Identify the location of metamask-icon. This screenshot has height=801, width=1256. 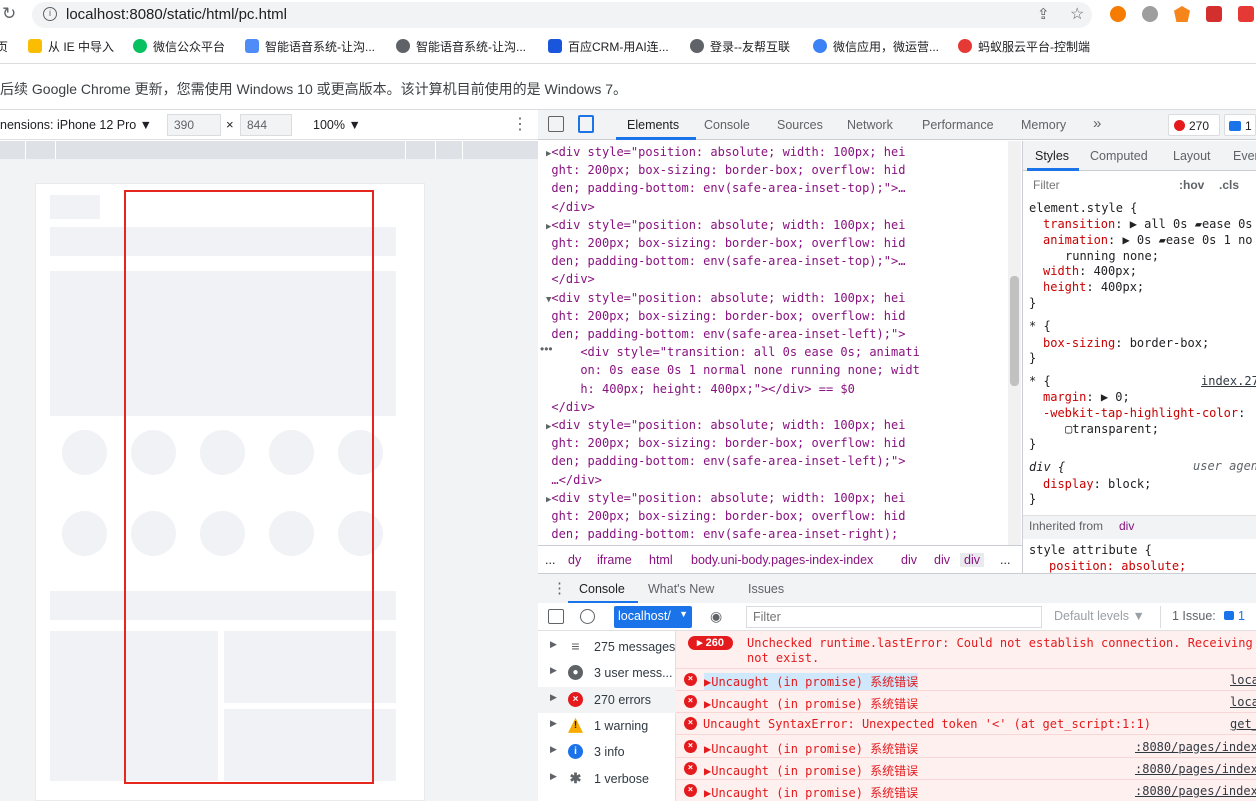
(1182, 14).